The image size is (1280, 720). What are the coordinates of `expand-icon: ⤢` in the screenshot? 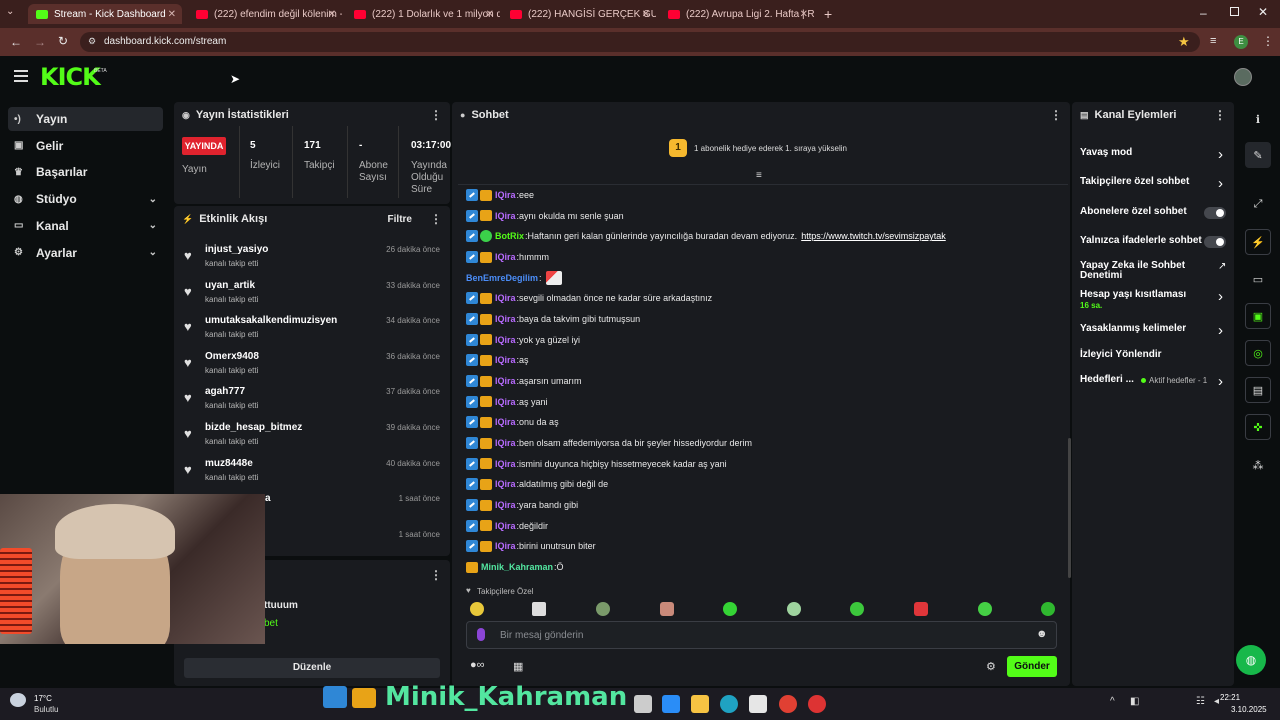 It's located at (1258, 204).